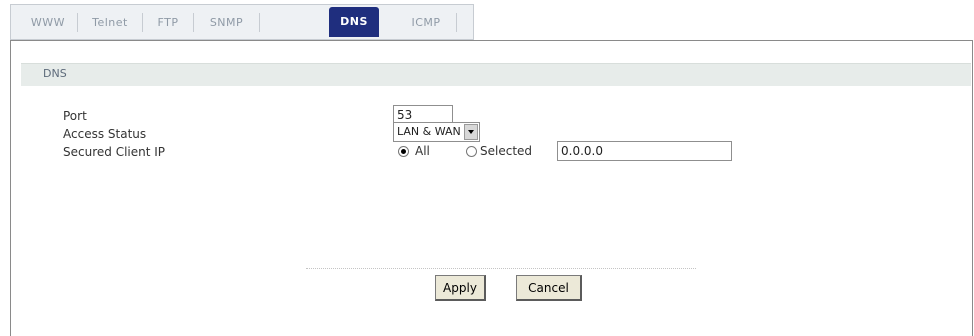 This screenshot has width=974, height=336. I want to click on tab-snmp: SNMP, so click(227, 22).